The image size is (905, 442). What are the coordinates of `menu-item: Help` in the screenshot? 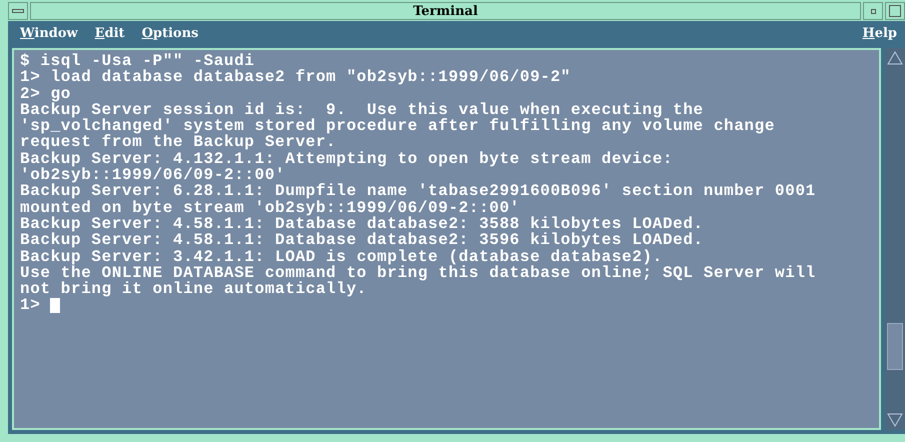 It's located at (879, 33).